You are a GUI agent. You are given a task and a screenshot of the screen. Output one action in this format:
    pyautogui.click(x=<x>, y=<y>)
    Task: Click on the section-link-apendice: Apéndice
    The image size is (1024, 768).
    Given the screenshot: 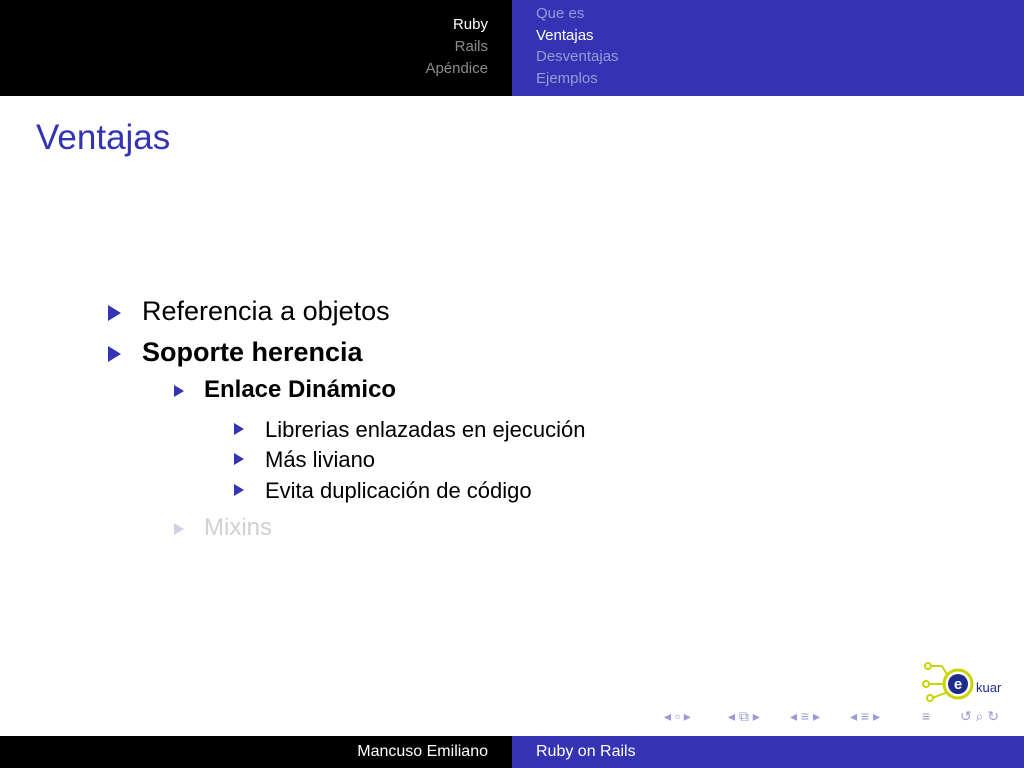 What is the action you would take?
    pyautogui.click(x=456, y=68)
    